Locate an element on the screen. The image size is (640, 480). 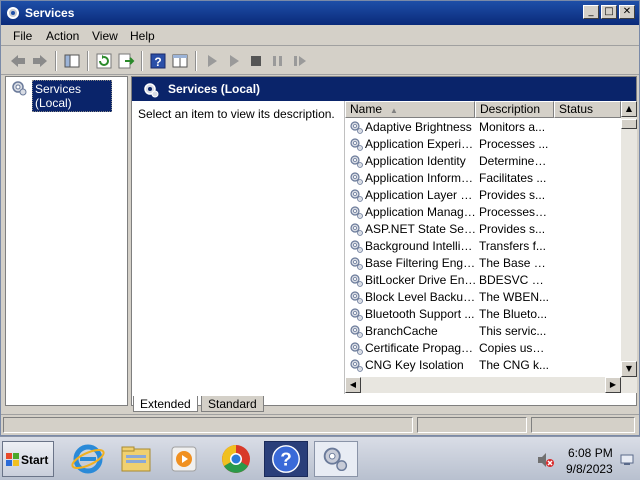
tree-item-services-local: Services (Local) is located at coordinates (60, 95).